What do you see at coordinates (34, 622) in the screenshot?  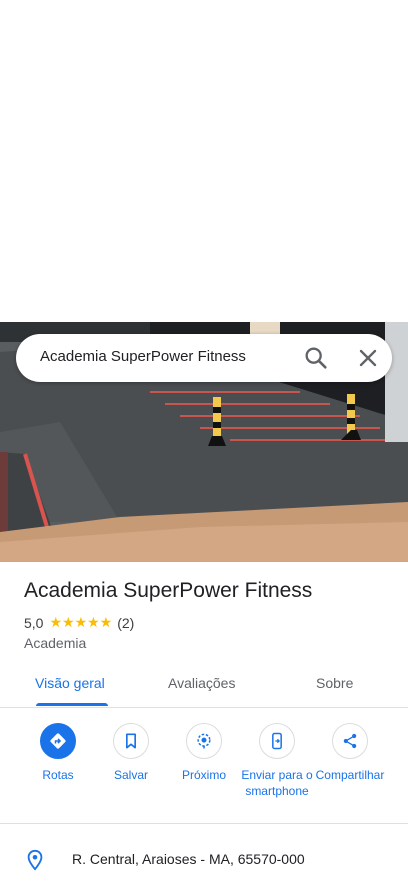 I see `rating-value: 5,0` at bounding box center [34, 622].